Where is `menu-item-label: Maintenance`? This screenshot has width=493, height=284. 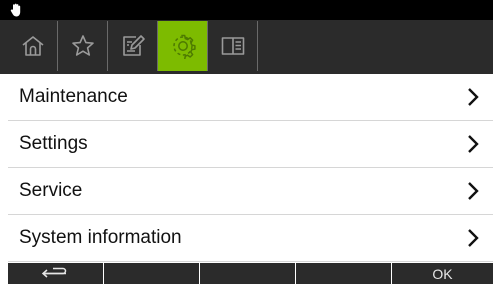
menu-item-label: Maintenance is located at coordinates (73, 96).